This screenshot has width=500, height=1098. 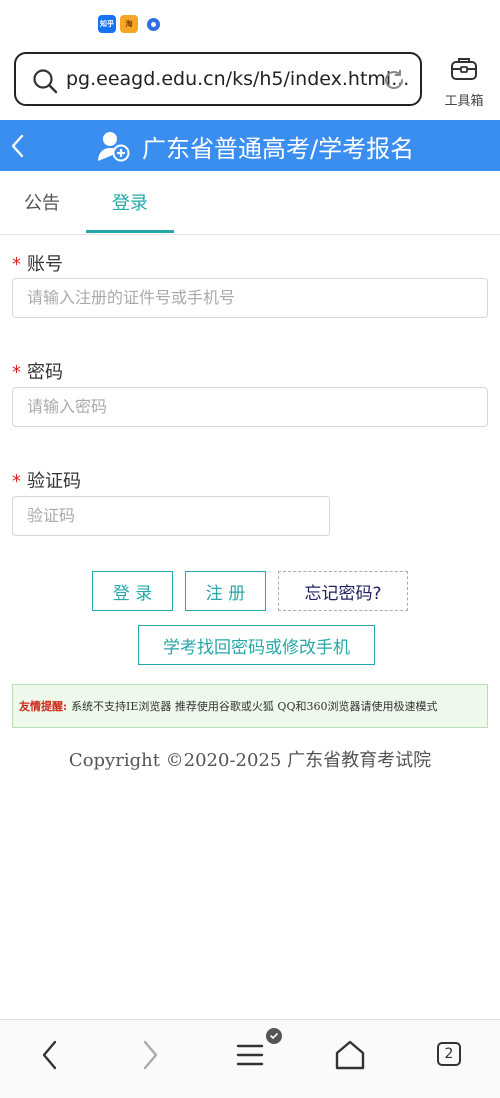 I want to click on password-input: 请输入密码, so click(x=250, y=407).